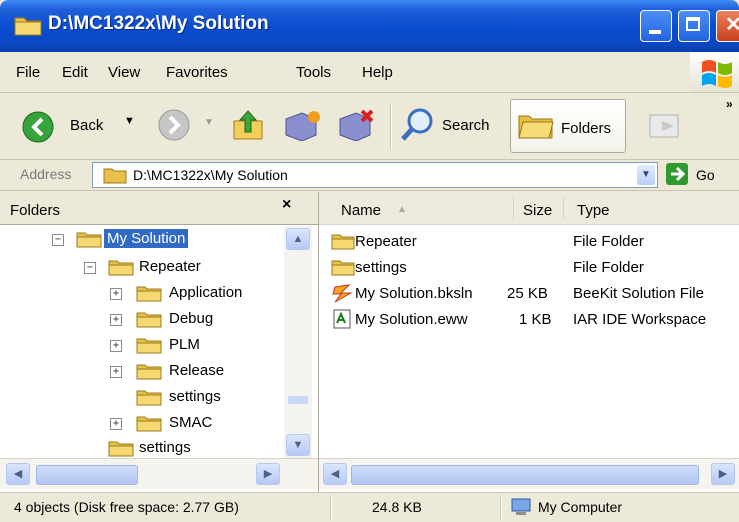 Image resolution: width=739 pixels, height=522 pixels. What do you see at coordinates (580, 507) in the screenshot?
I see `status-location: My Computer` at bounding box center [580, 507].